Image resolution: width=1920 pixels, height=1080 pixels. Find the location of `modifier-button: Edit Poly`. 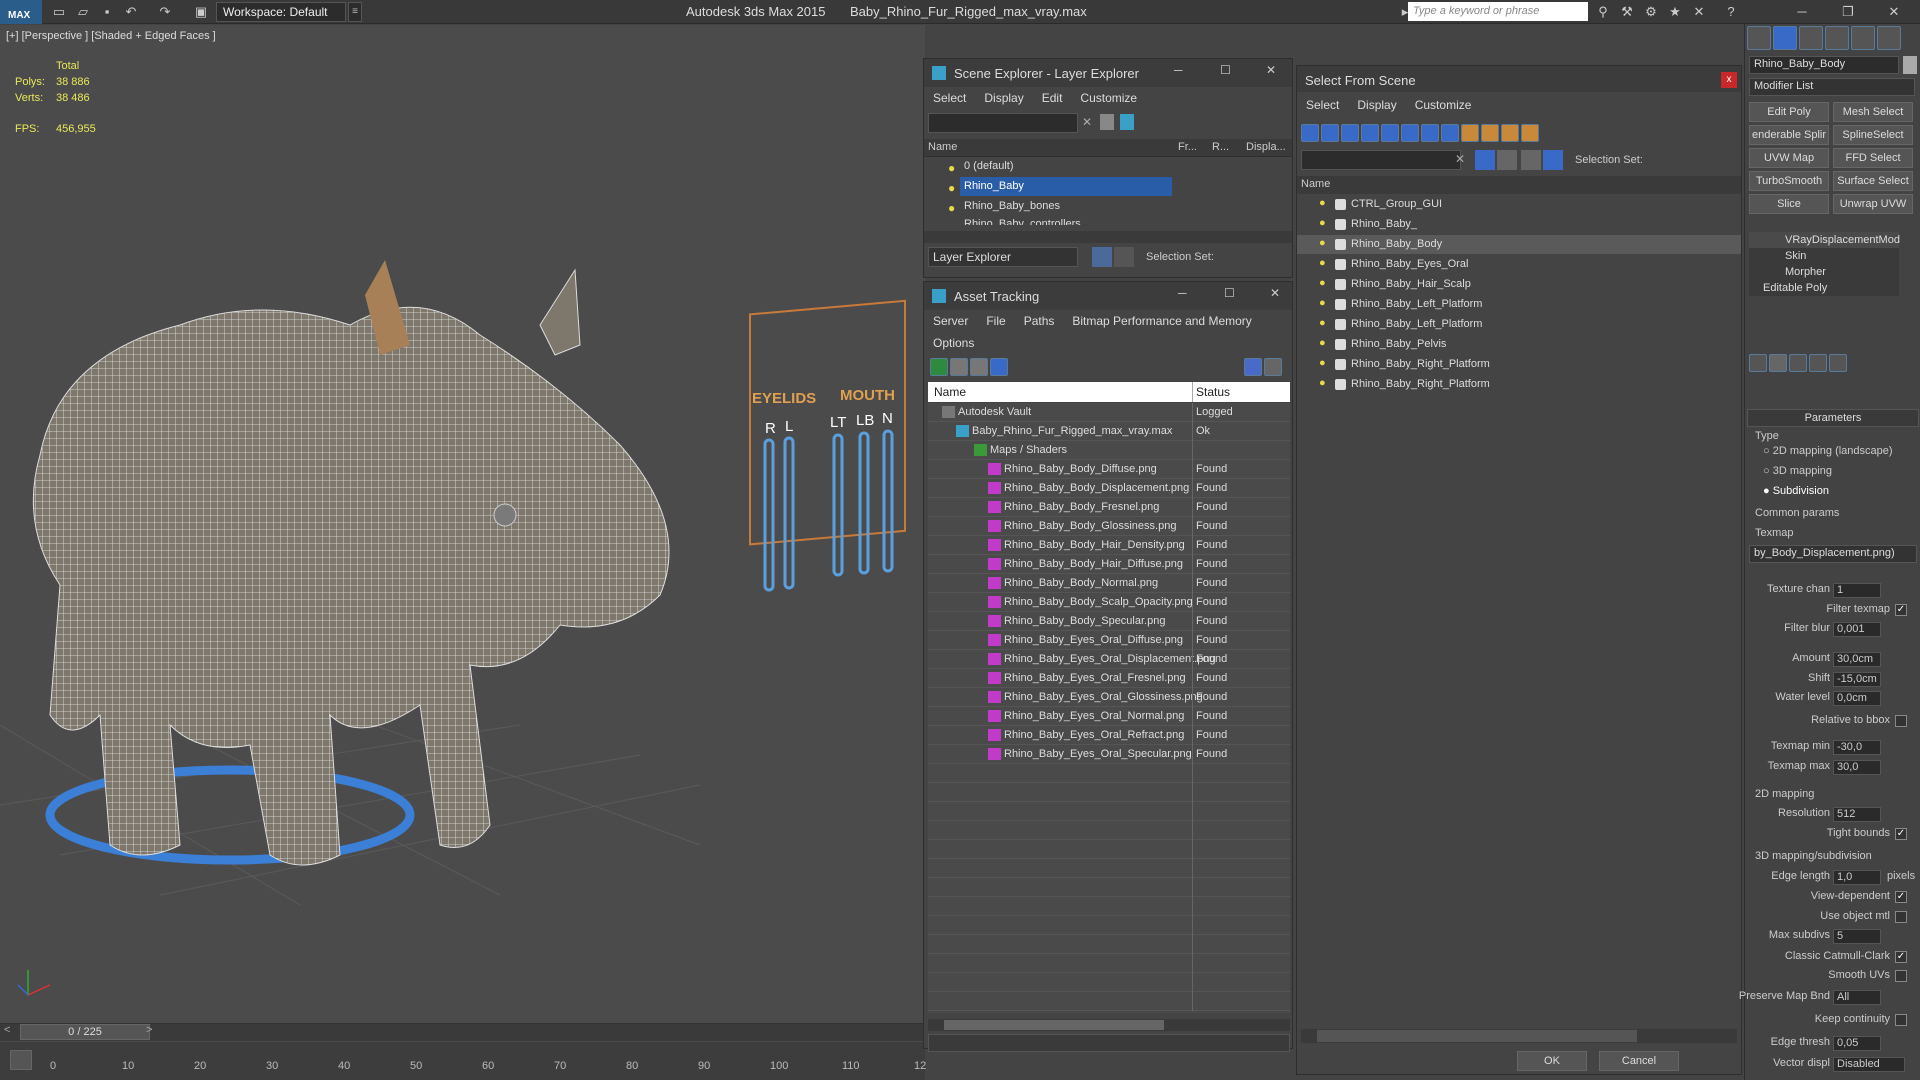

modifier-button: Edit Poly is located at coordinates (1789, 112).